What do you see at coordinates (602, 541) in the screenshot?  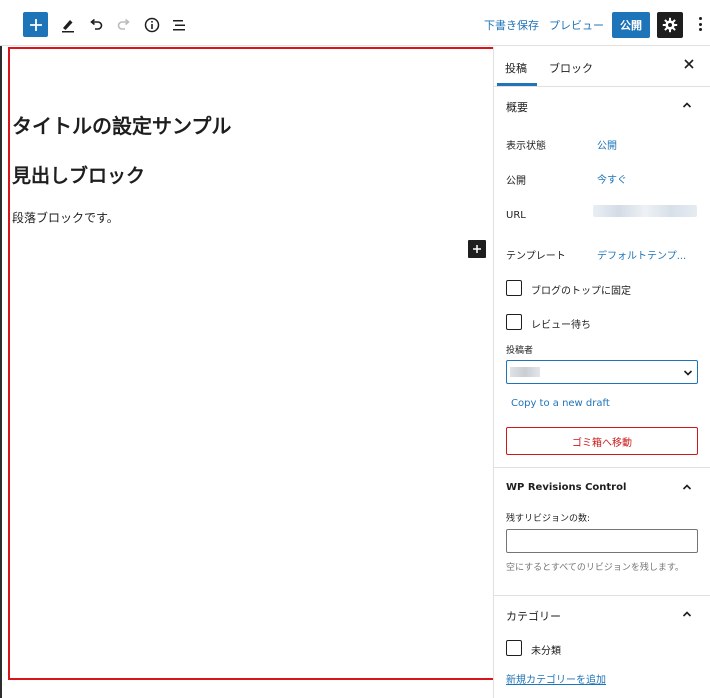 I see `revisions-count-input` at bounding box center [602, 541].